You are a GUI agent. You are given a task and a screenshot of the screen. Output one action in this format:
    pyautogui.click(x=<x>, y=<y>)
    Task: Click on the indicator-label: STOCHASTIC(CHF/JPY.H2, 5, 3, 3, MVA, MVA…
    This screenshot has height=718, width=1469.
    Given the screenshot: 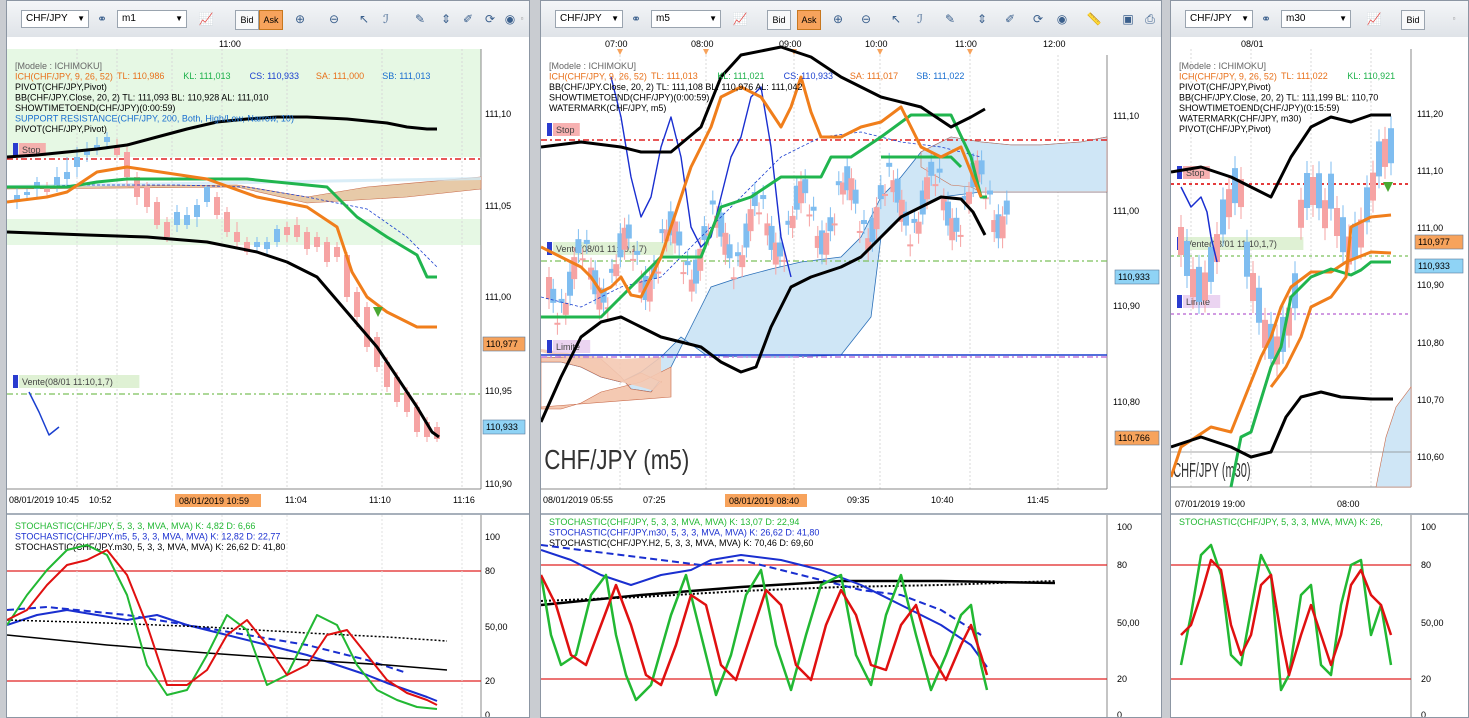 What is the action you would take?
    pyautogui.click(x=681, y=543)
    